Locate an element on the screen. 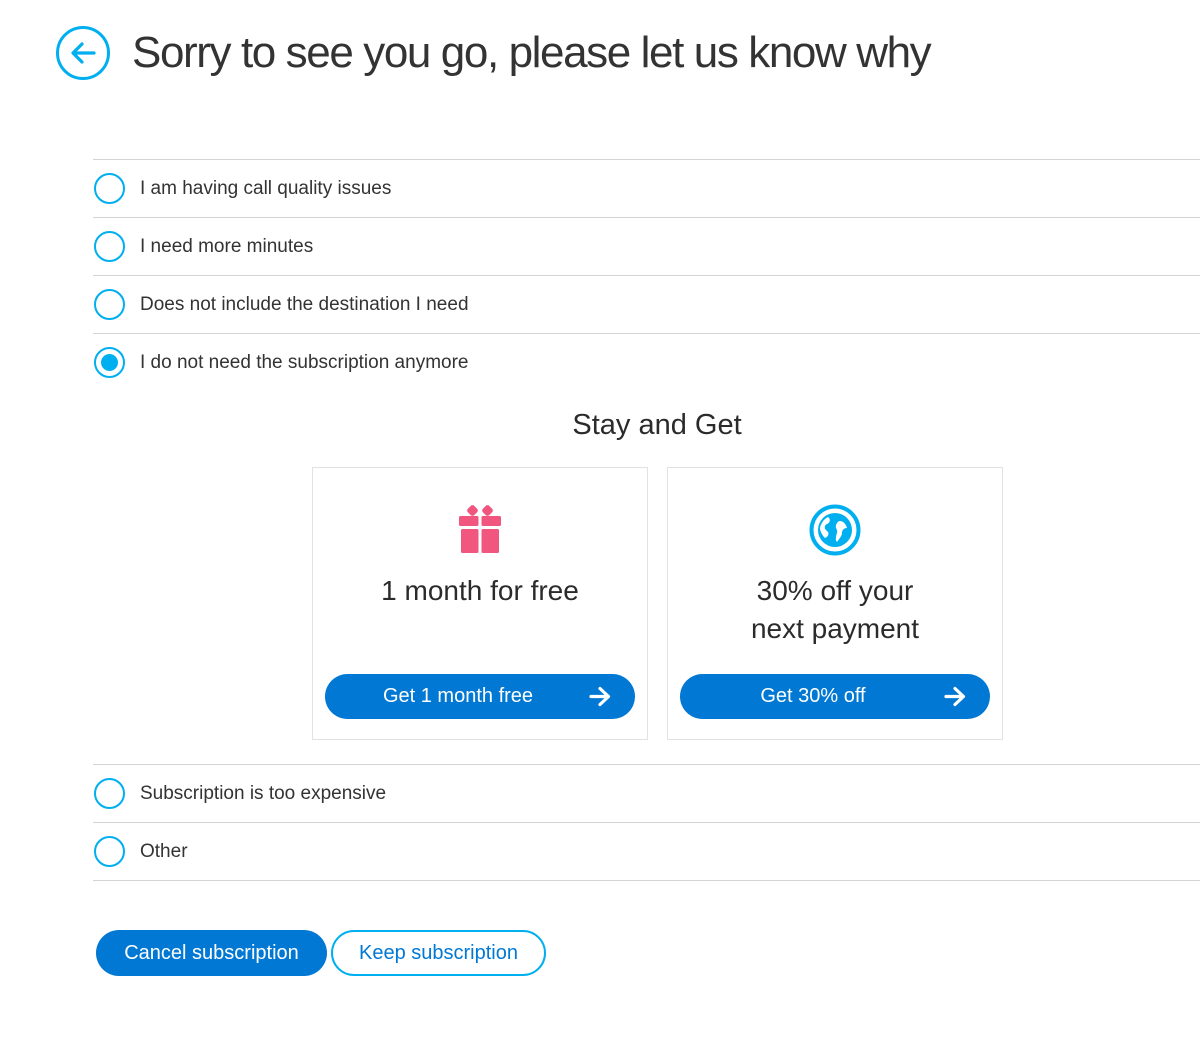 The height and width of the screenshot is (1056, 1200). reason-label: I do not need the subscription anymore is located at coordinates (304, 362).